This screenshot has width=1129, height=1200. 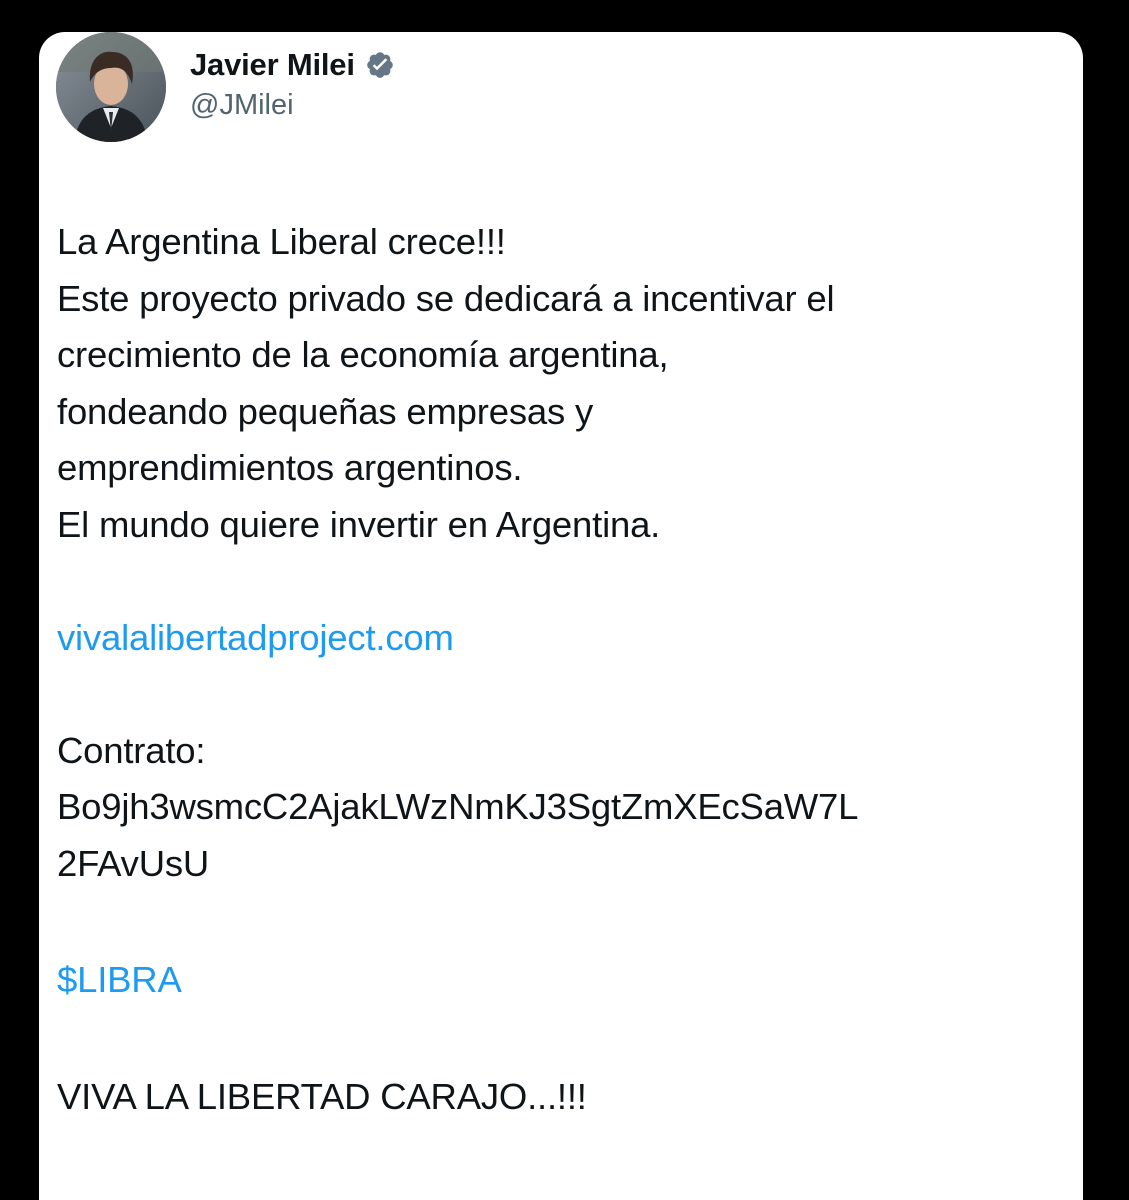 I want to click on tweet-line: La Argentina Liberal crece!!!, so click(x=281, y=241).